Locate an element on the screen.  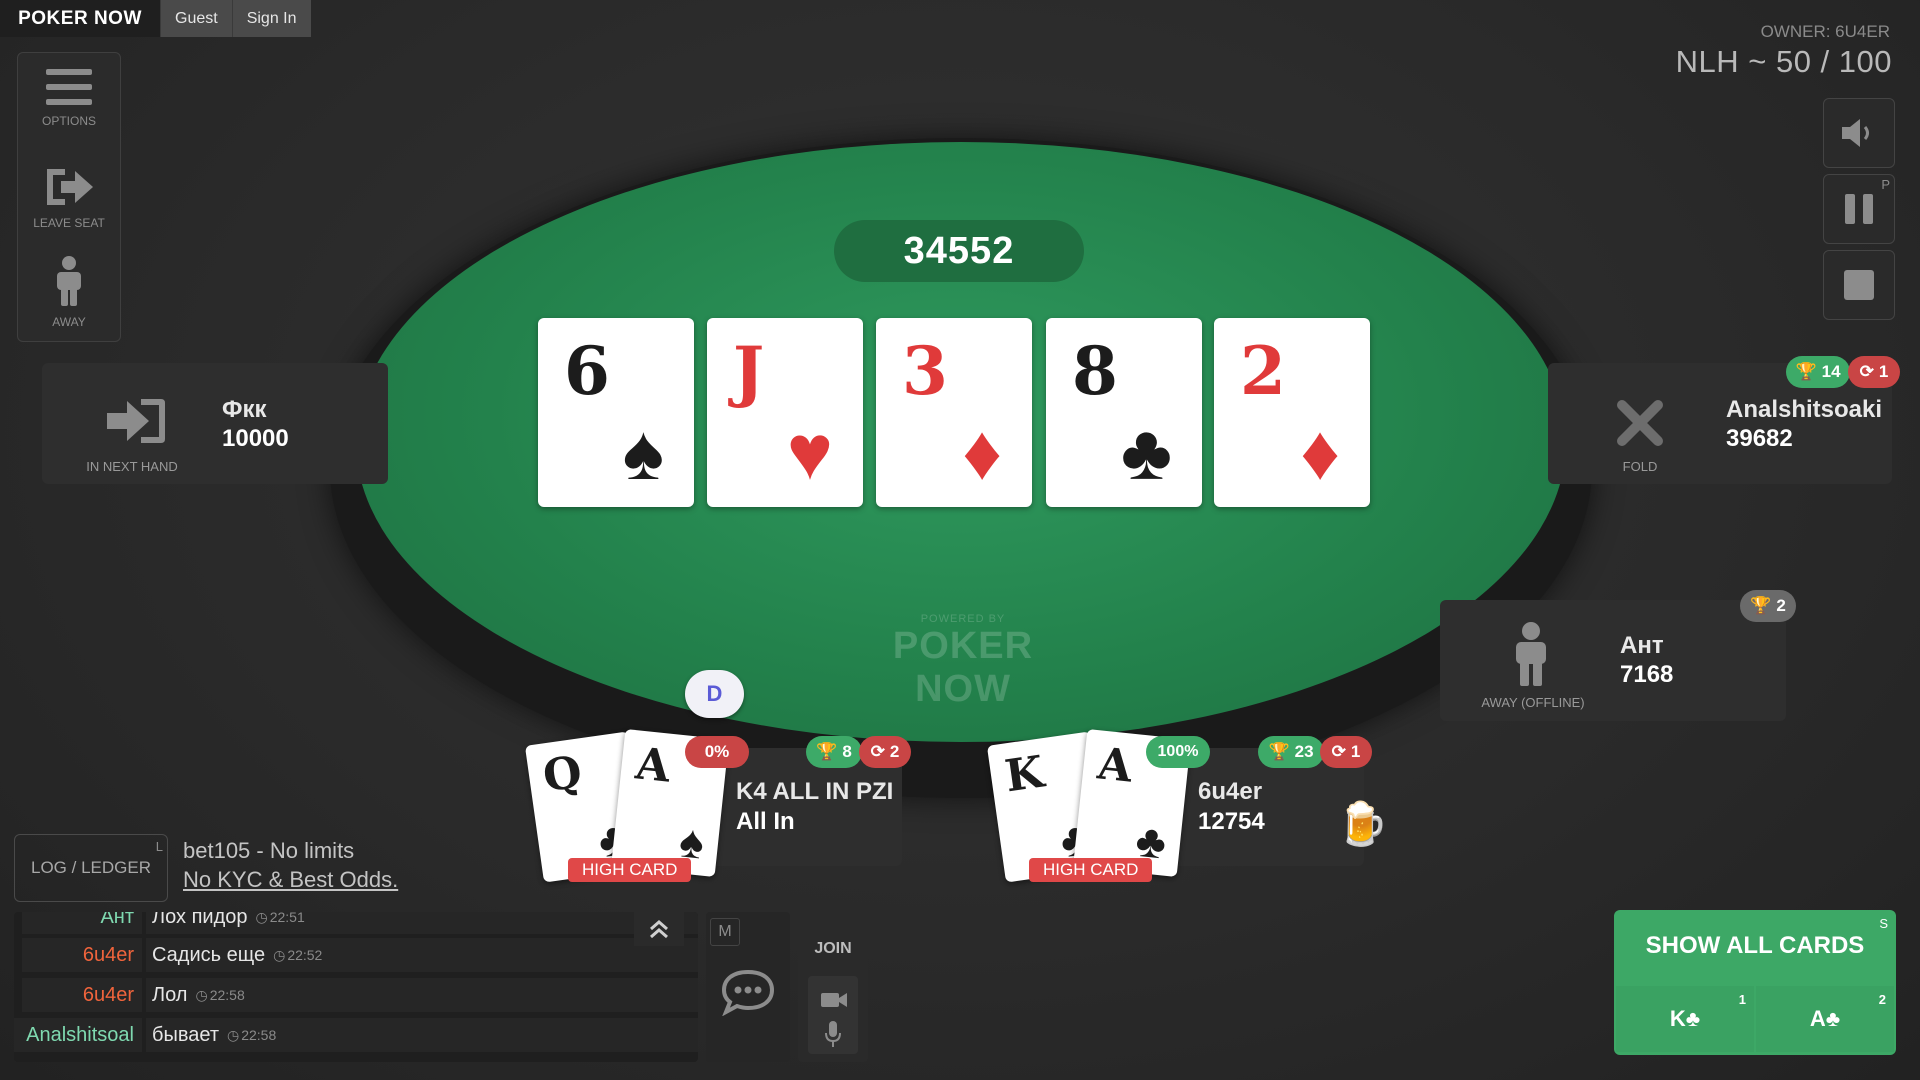
join-button: JOIN is located at coordinates (833, 949).